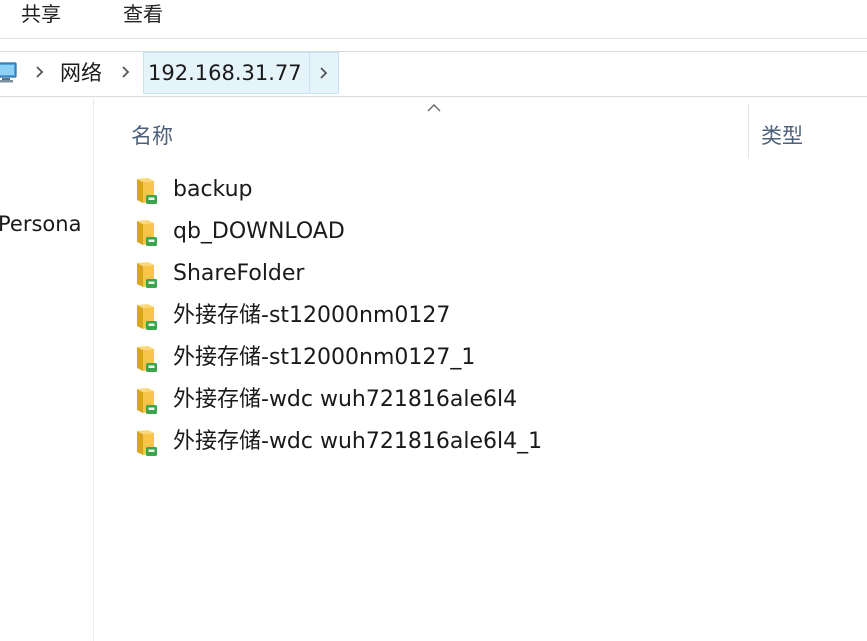  Describe the element at coordinates (345, 399) in the screenshot. I see `file-name: 外接存储-wdc wuh721816ale6l4` at that location.